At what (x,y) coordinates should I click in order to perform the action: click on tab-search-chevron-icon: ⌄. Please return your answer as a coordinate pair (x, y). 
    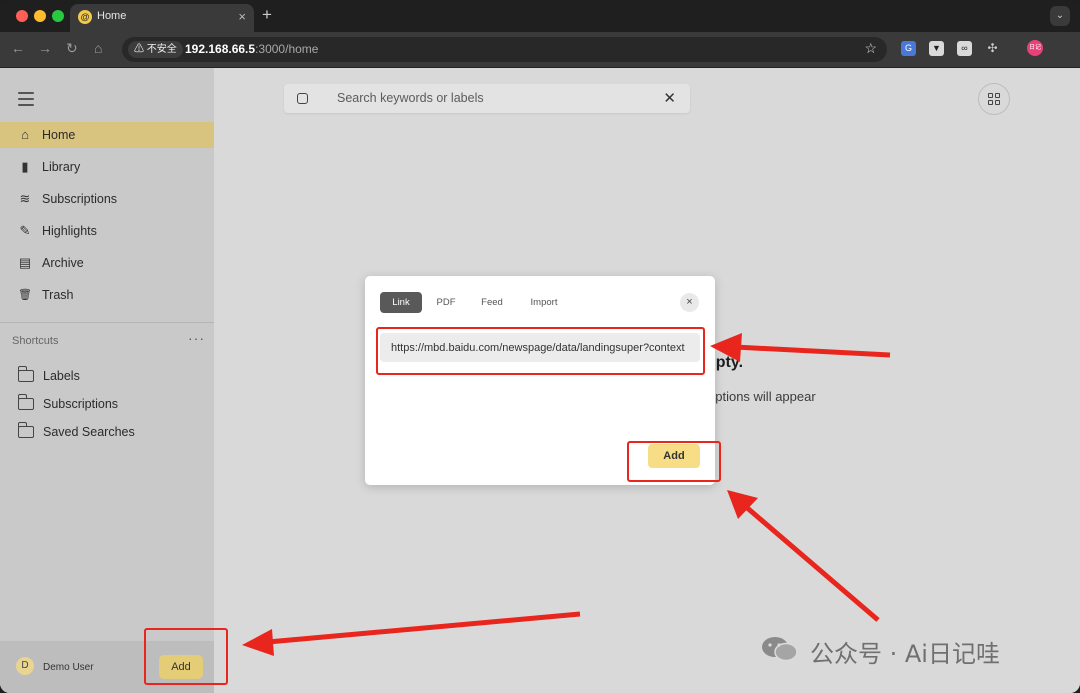
    Looking at the image, I should click on (1060, 16).